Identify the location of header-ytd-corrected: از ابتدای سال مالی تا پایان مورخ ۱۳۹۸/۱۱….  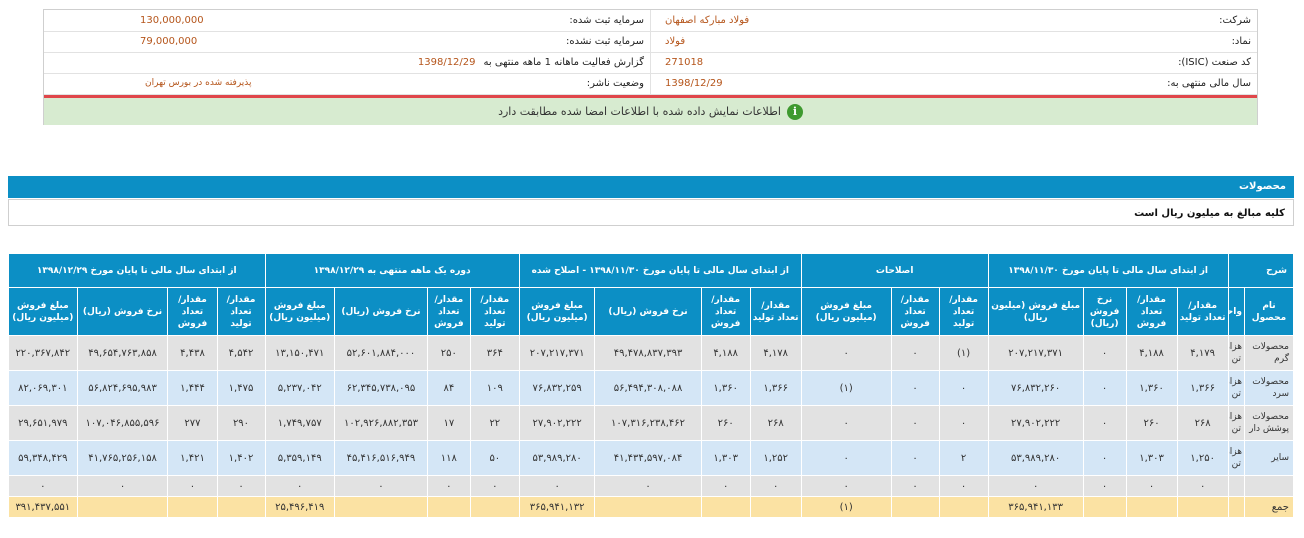
(660, 270).